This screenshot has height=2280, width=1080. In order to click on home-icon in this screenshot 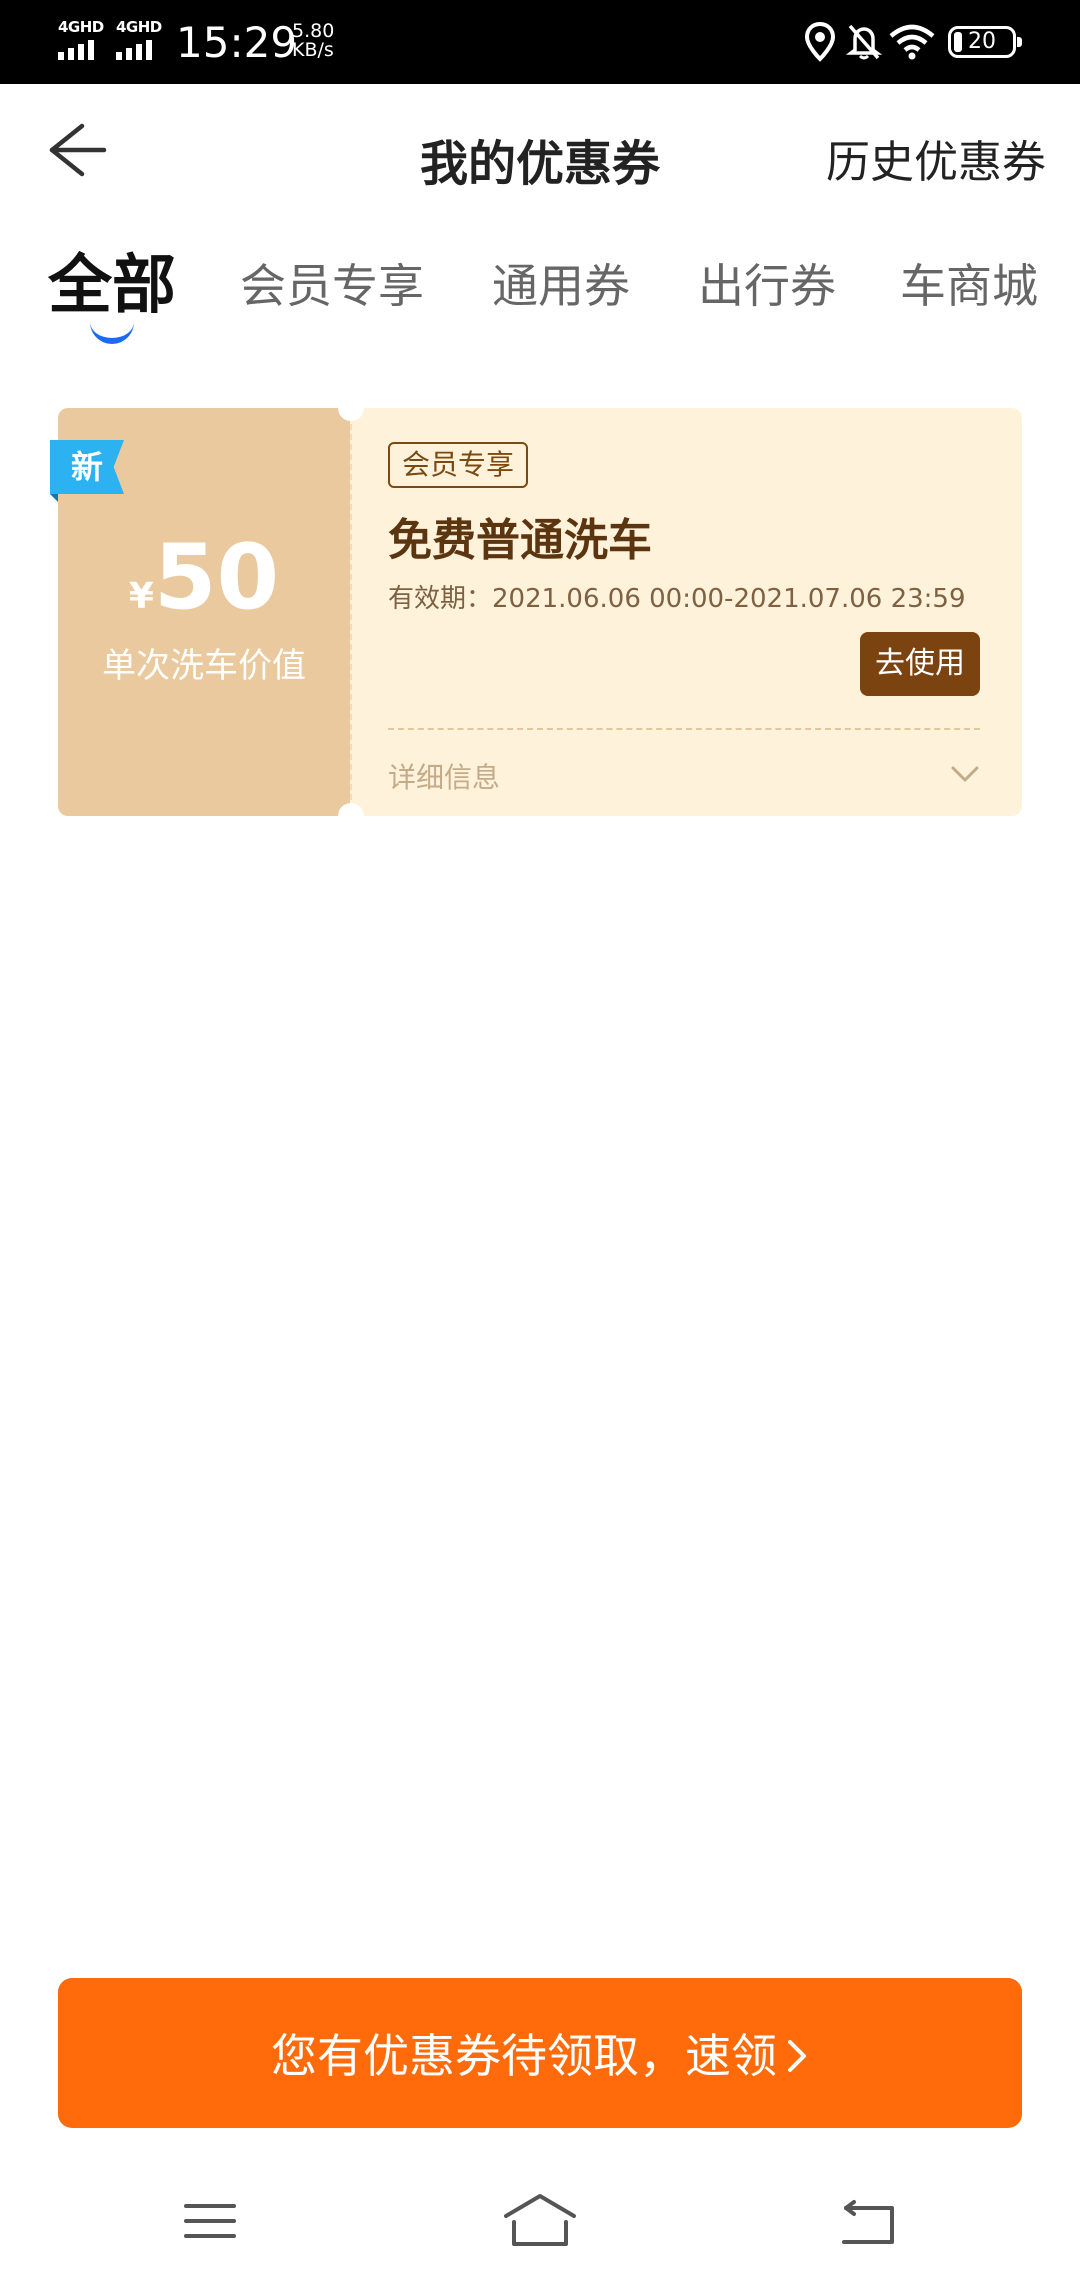, I will do `click(540, 2221)`.